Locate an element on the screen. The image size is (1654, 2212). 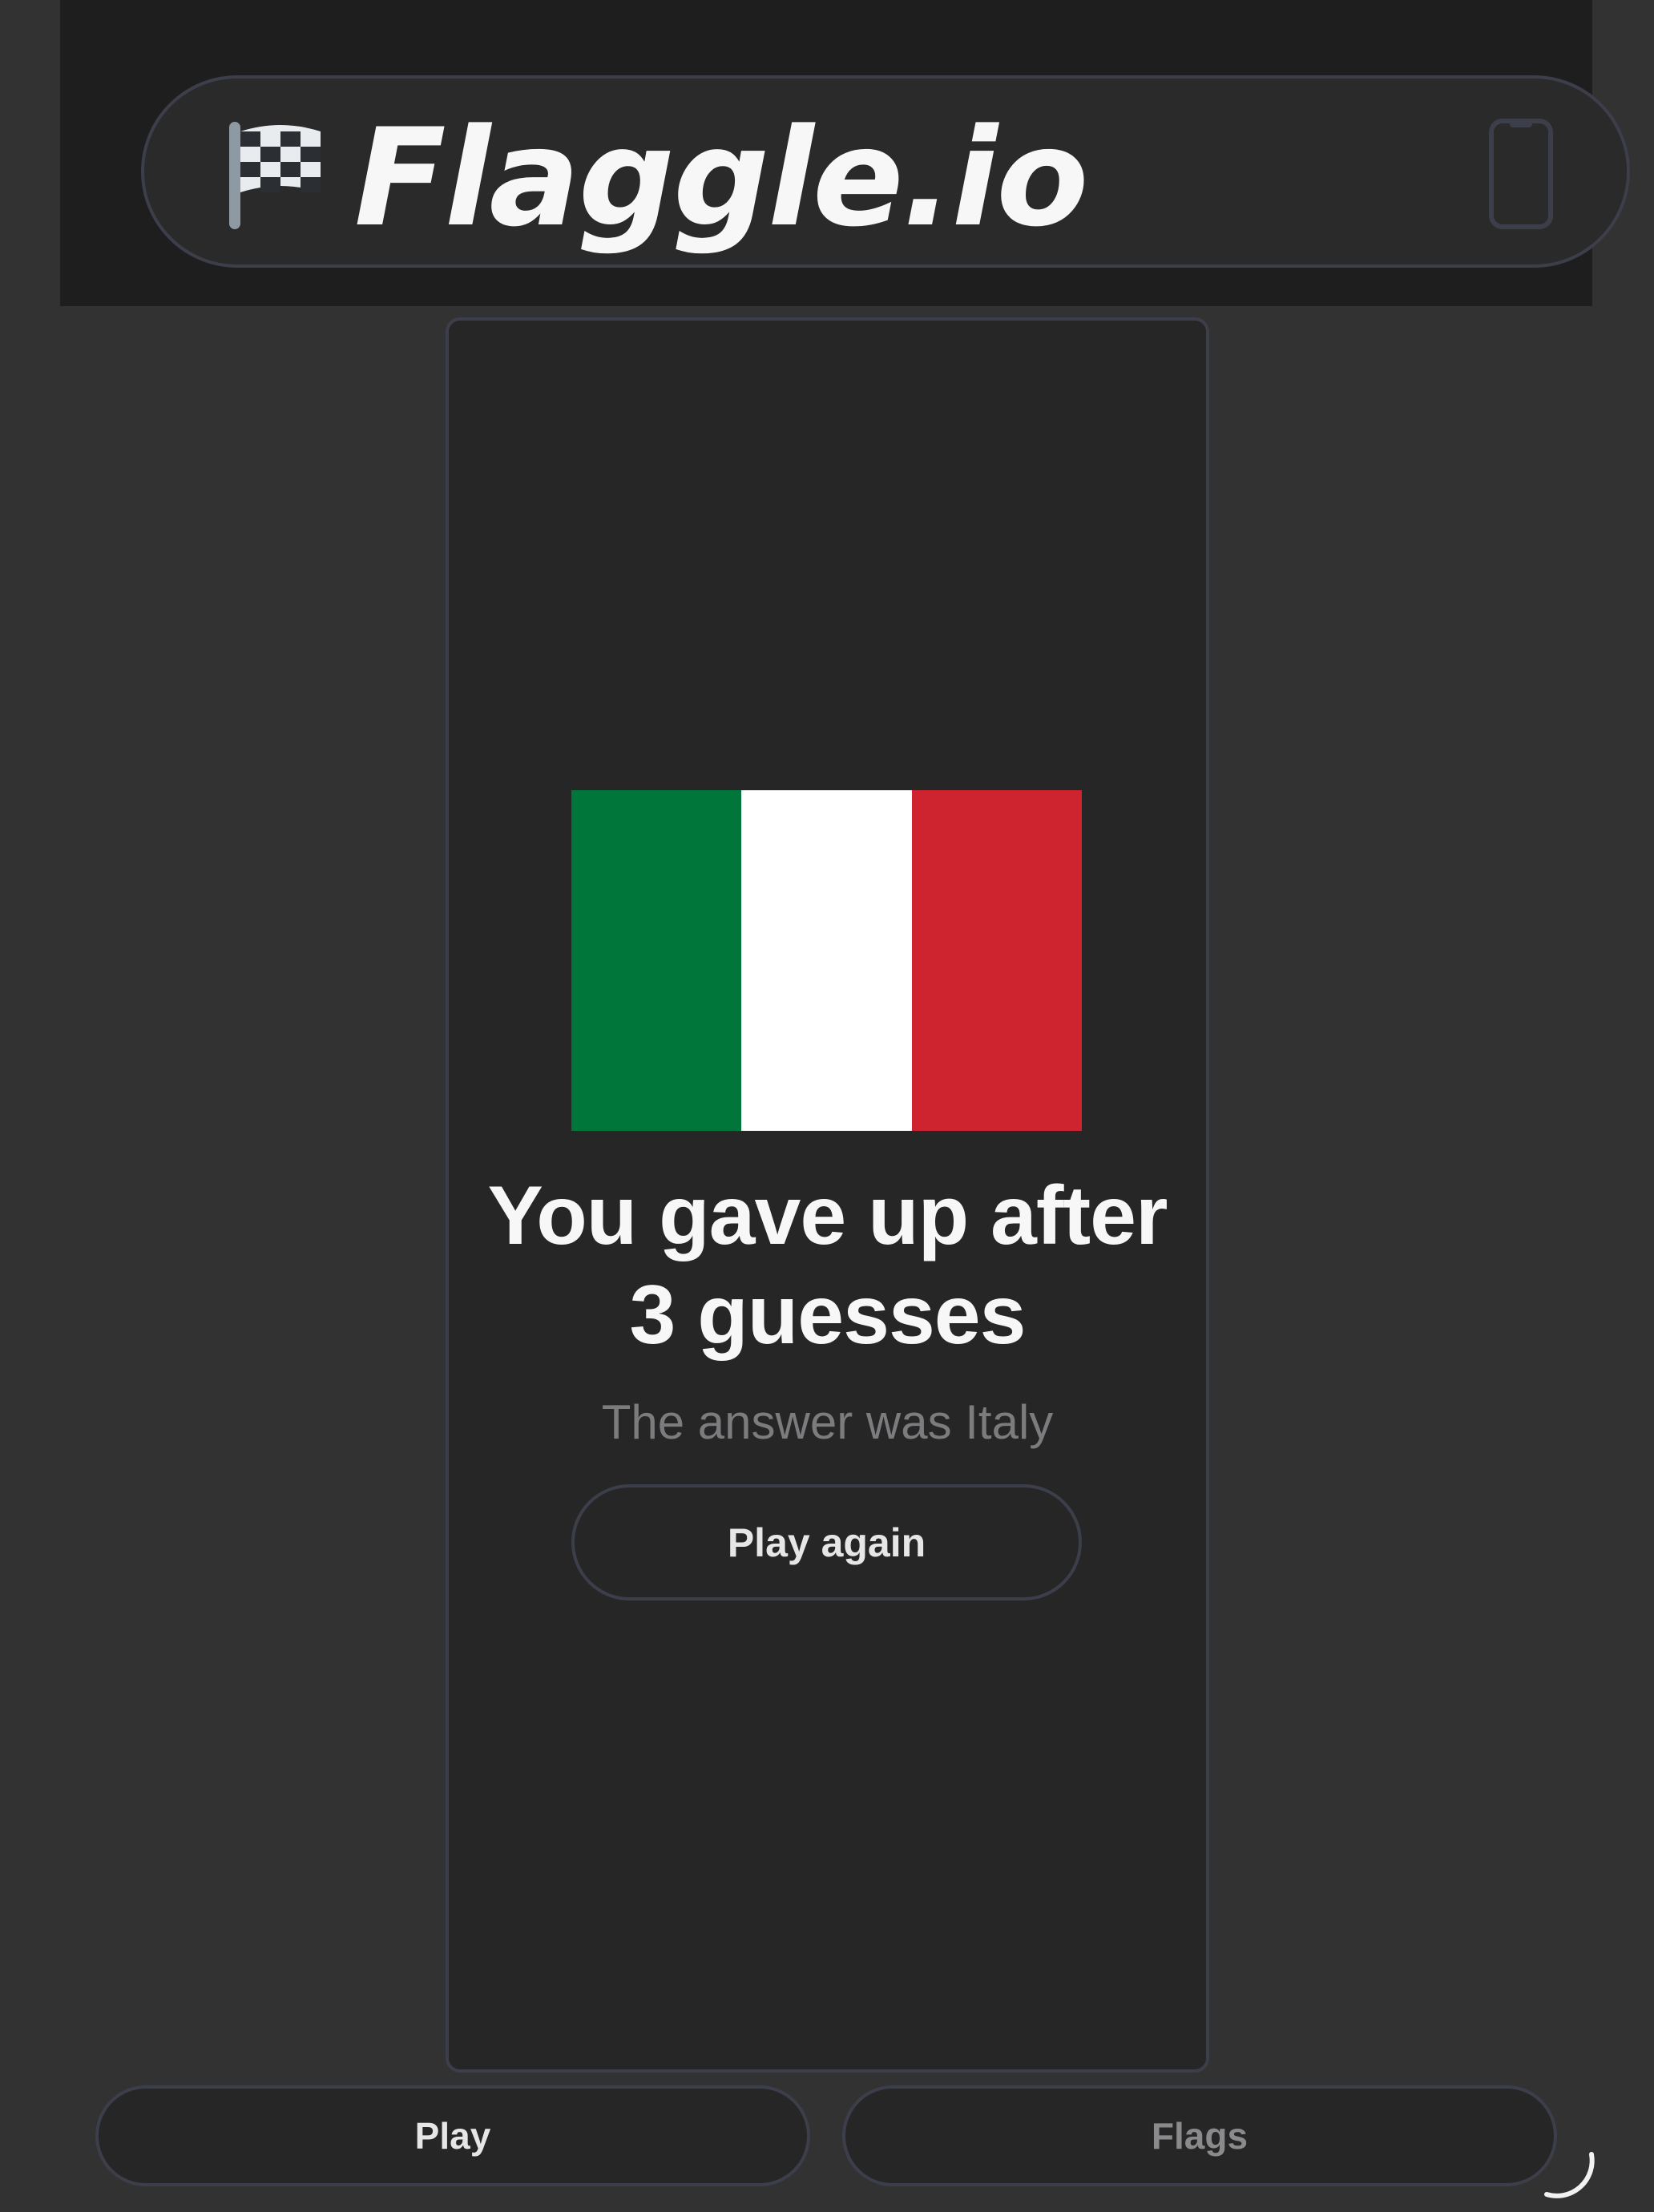
nav-flags-button: Flags is located at coordinates (1199, 2135).